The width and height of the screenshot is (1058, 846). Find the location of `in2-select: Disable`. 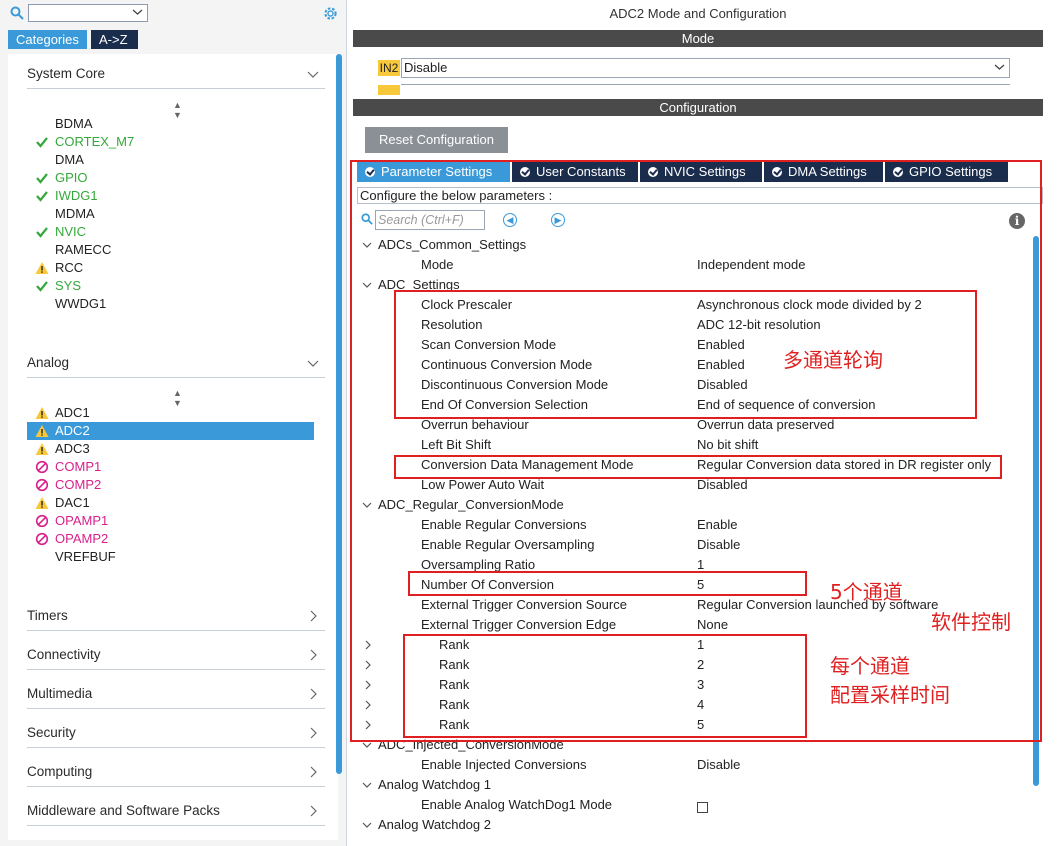

in2-select: Disable is located at coordinates (705, 68).